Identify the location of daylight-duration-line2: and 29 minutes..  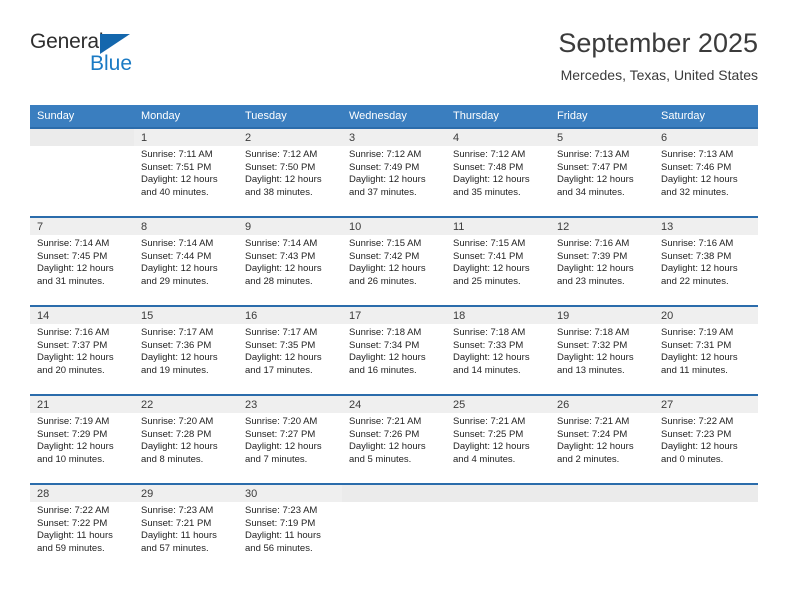
(175, 281).